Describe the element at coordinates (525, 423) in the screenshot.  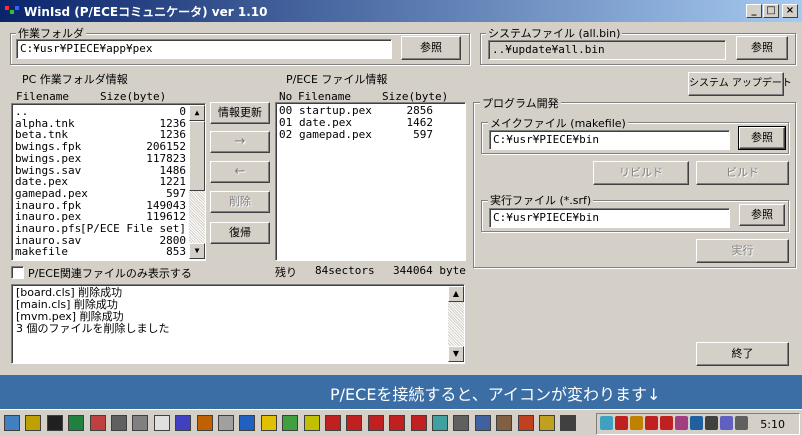
I see `pencil-icon` at that location.